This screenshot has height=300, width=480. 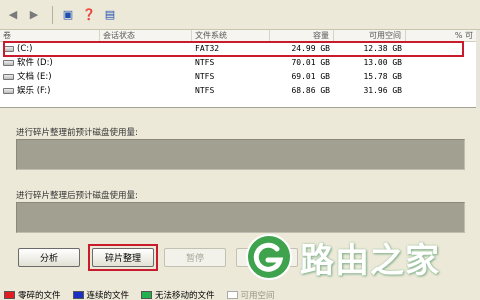 I want to click on column-filesystem: 文件系统, so click(x=231, y=35).